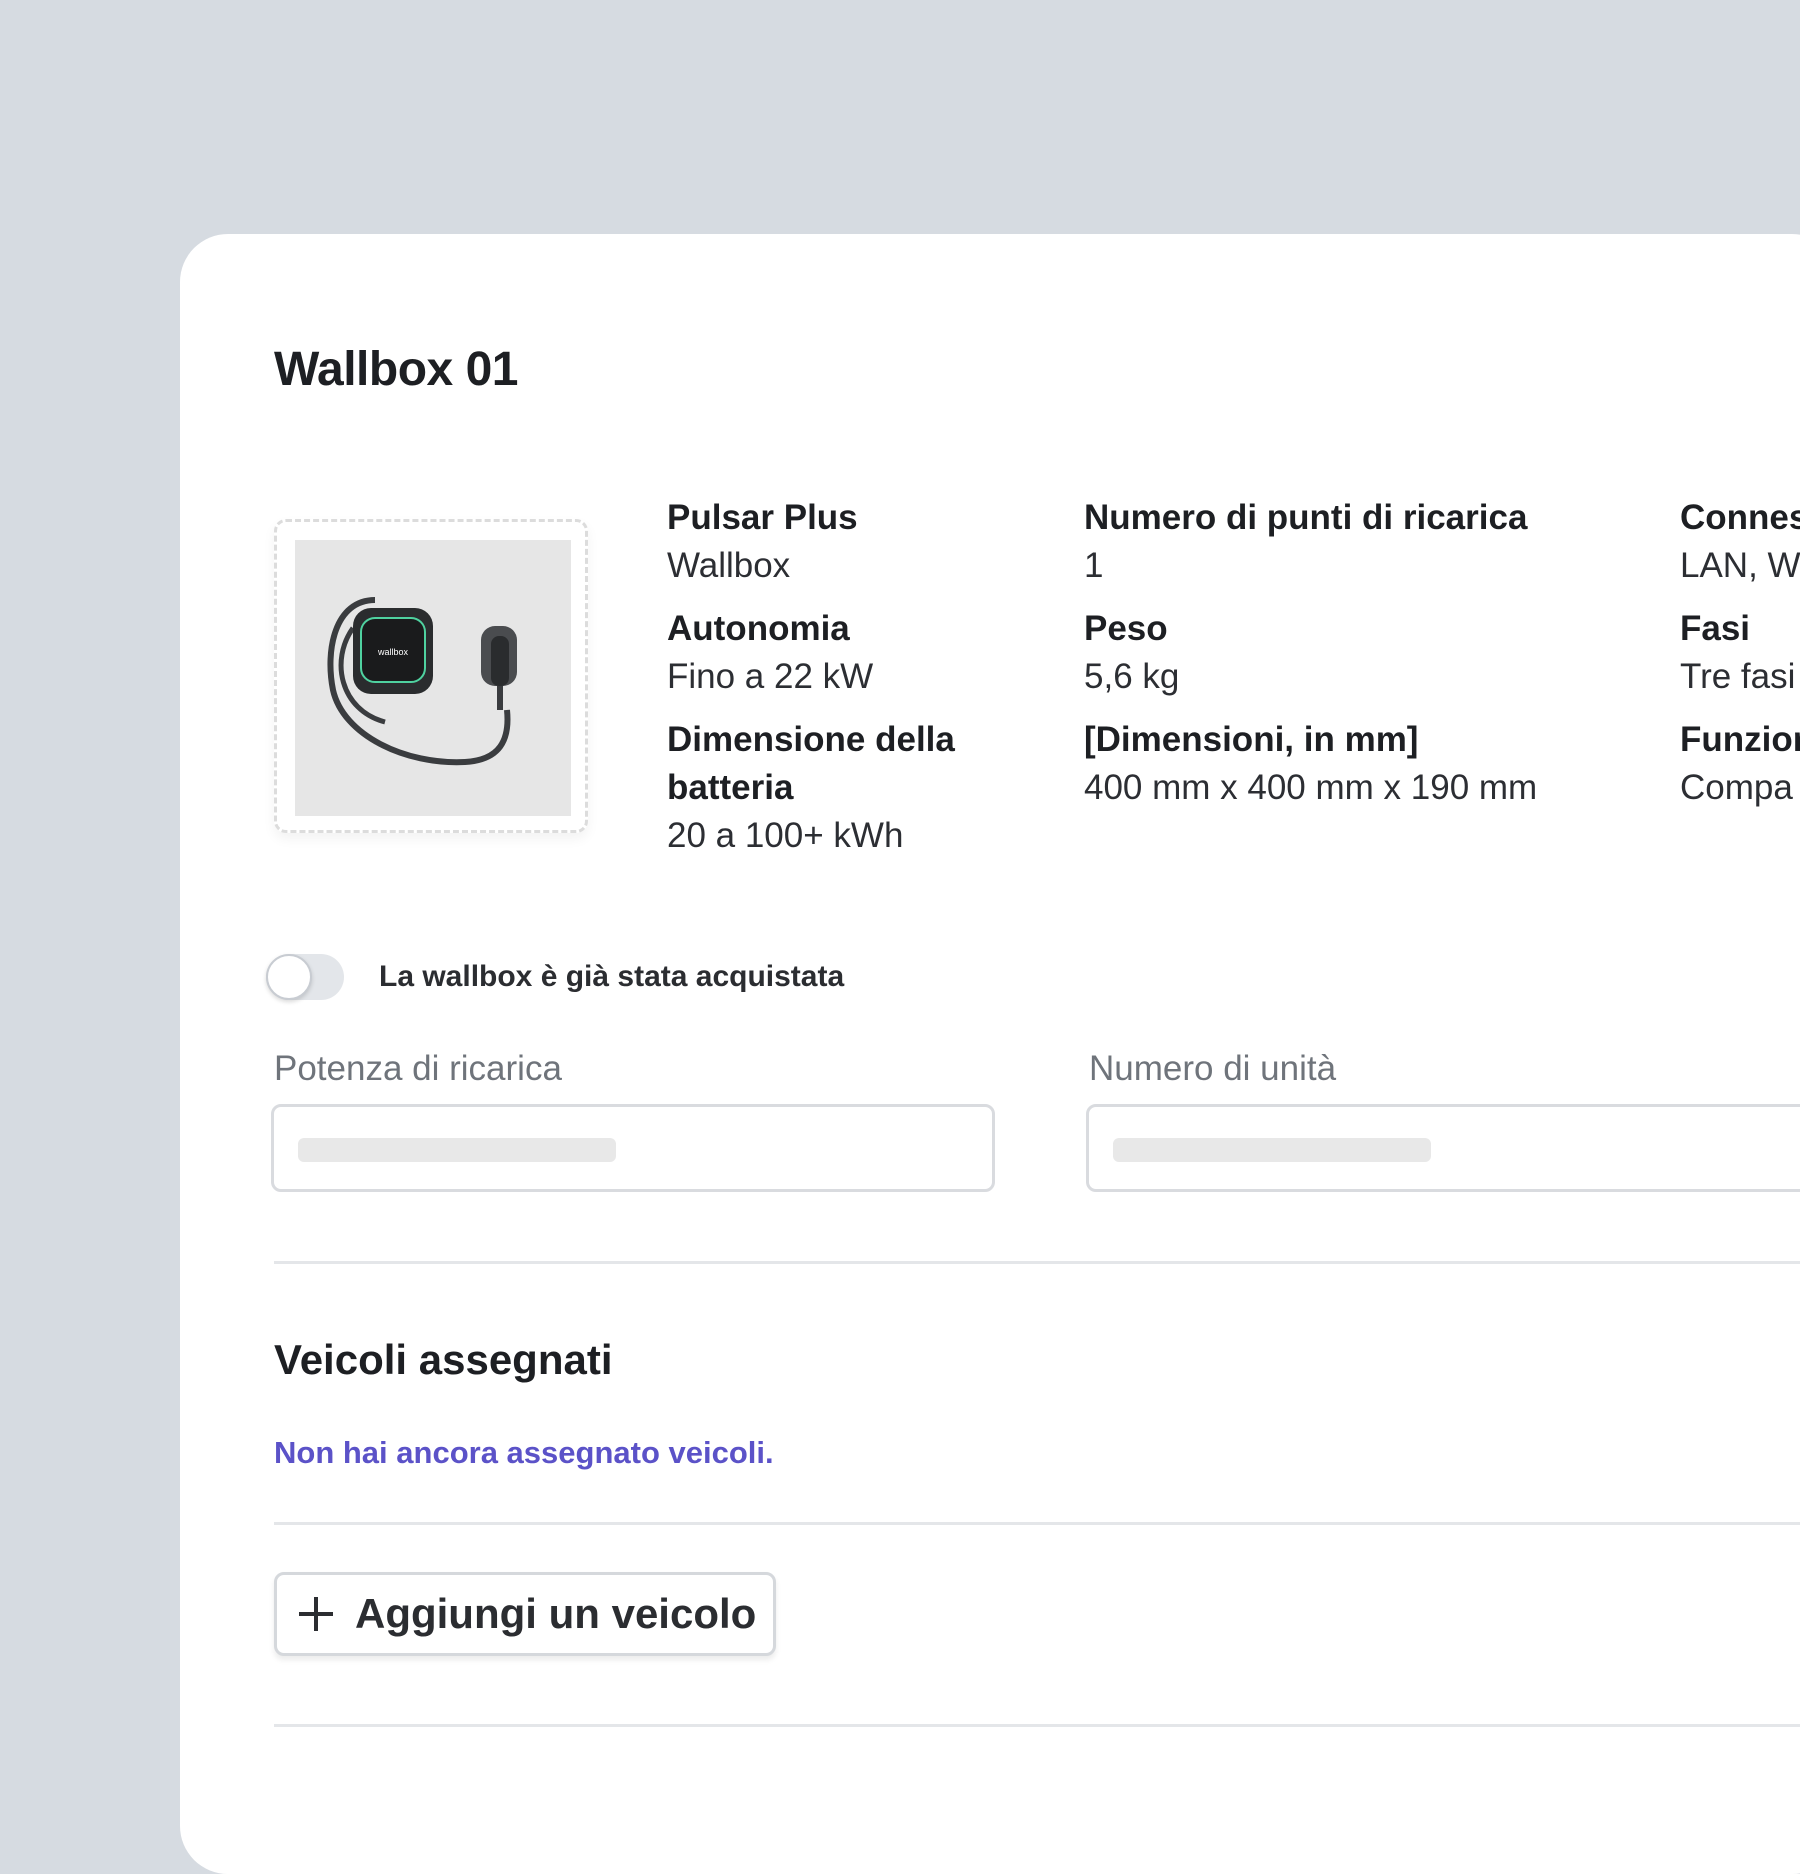 This screenshot has width=1800, height=1874. What do you see at coordinates (1740, 517) in the screenshot?
I see `spec-label: Connes` at bounding box center [1740, 517].